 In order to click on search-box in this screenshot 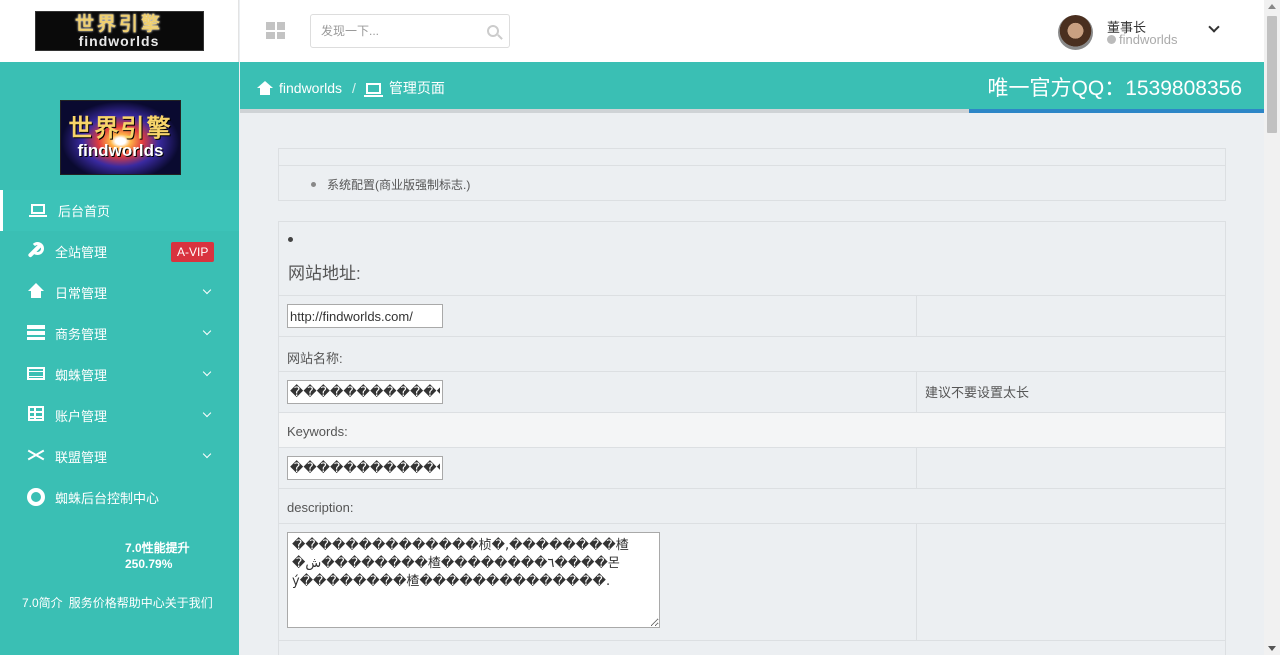, I will do `click(410, 31)`.